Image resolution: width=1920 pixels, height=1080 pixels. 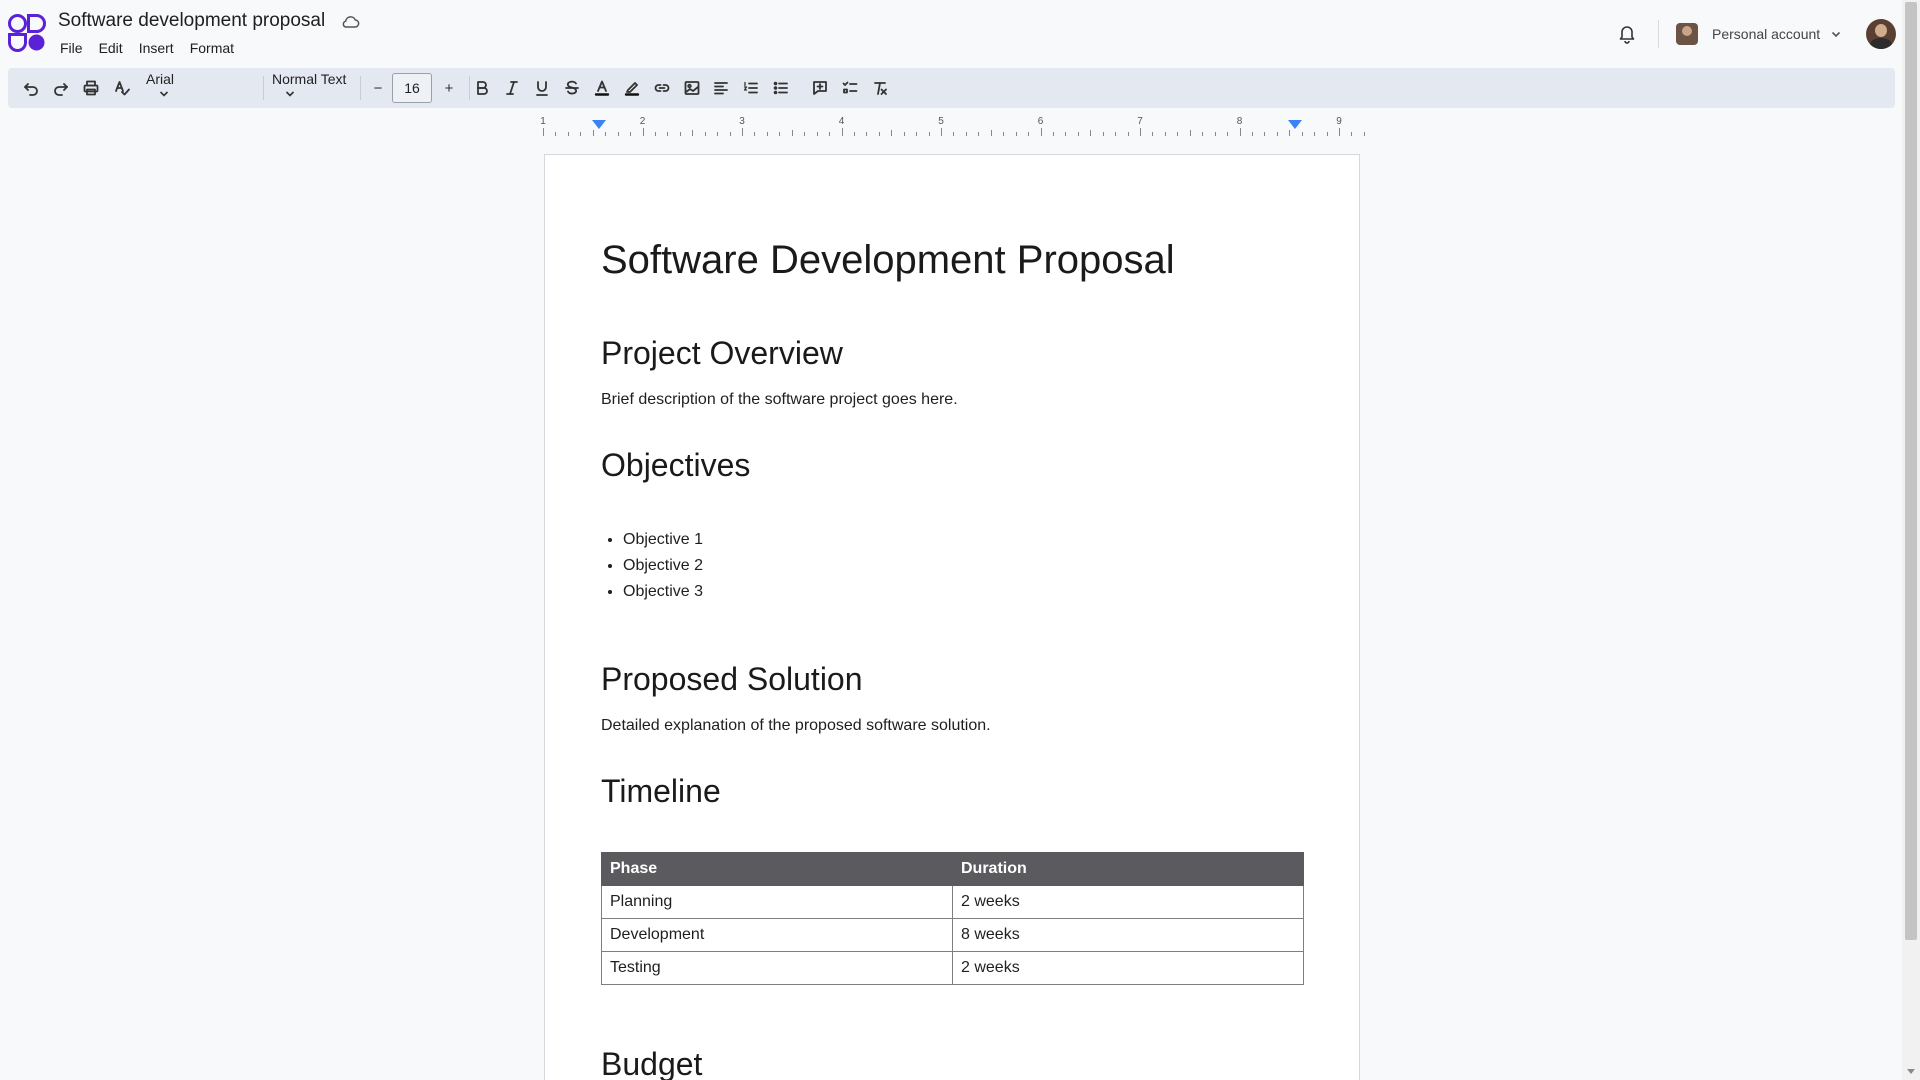 I want to click on list-item: Objective 2, so click(x=663, y=566).